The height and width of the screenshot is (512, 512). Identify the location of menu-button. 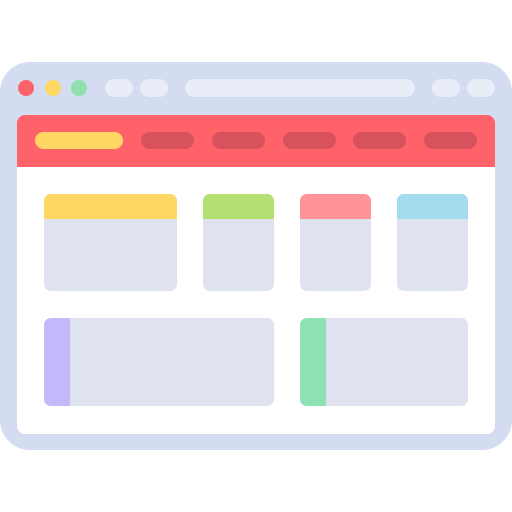
(481, 88).